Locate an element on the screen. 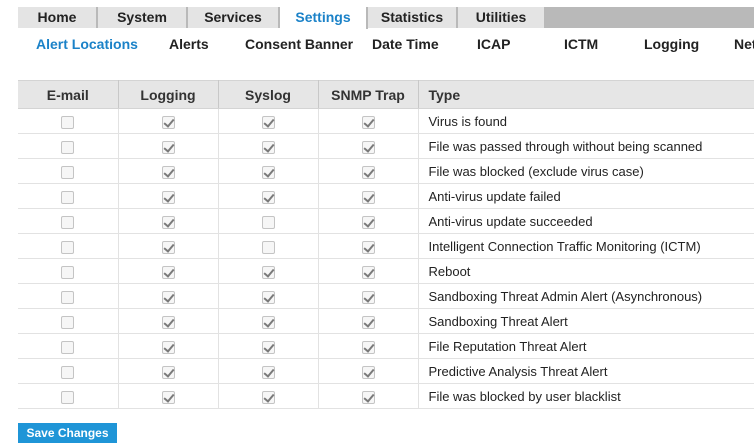  tab-home: Home is located at coordinates (58, 17).